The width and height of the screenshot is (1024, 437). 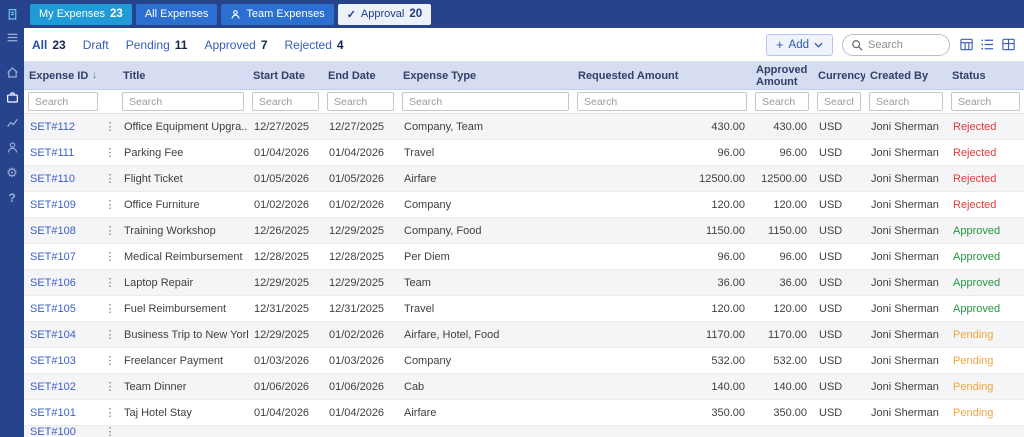 What do you see at coordinates (63, 431) in the screenshot?
I see `expense-id-link: SET#100` at bounding box center [63, 431].